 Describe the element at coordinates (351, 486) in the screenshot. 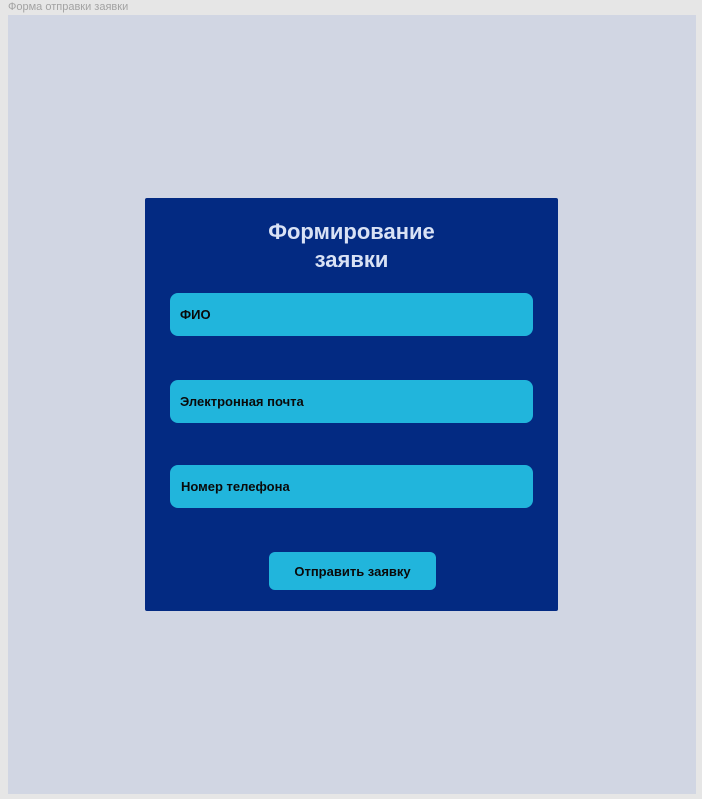

I see `phone-field: Номер телефона` at that location.